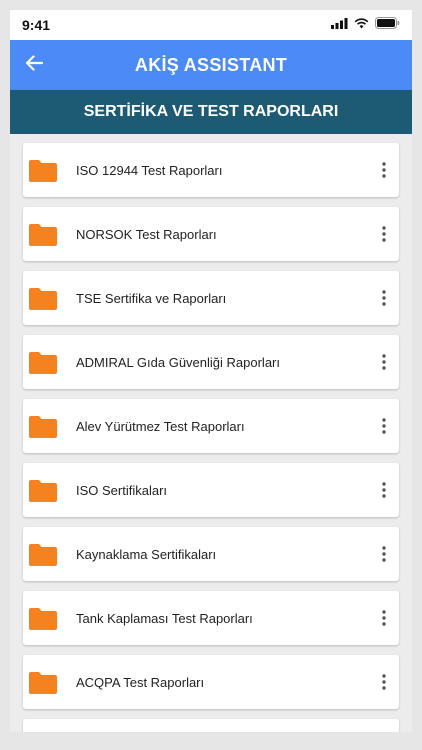 Image resolution: width=422 pixels, height=750 pixels. What do you see at coordinates (149, 170) in the screenshot?
I see `list-item-label: ISO 12944 Test Raporları` at bounding box center [149, 170].